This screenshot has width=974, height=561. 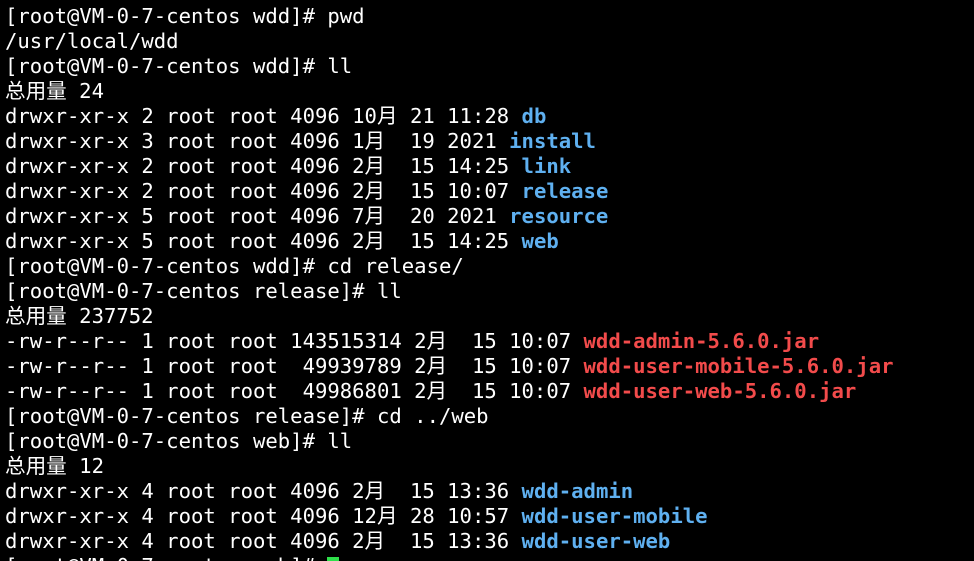 I want to click on prompt-line: [root@VM-0-7-centos release]# cd ../web, so click(x=247, y=416).